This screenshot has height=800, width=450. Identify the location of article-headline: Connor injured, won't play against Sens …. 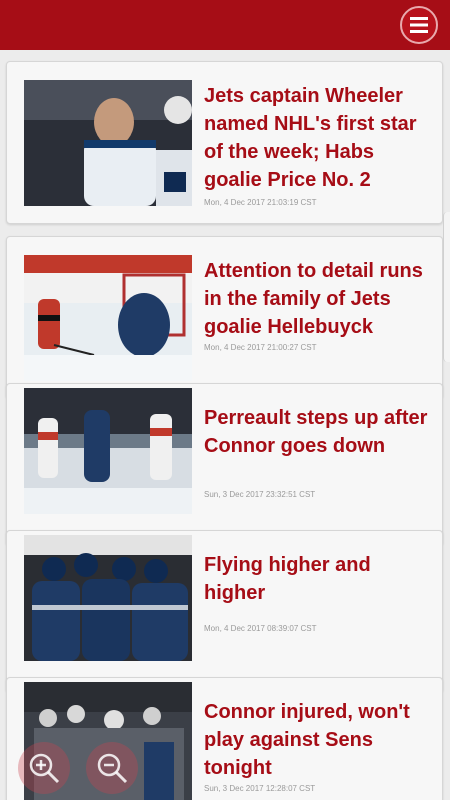
(320, 740).